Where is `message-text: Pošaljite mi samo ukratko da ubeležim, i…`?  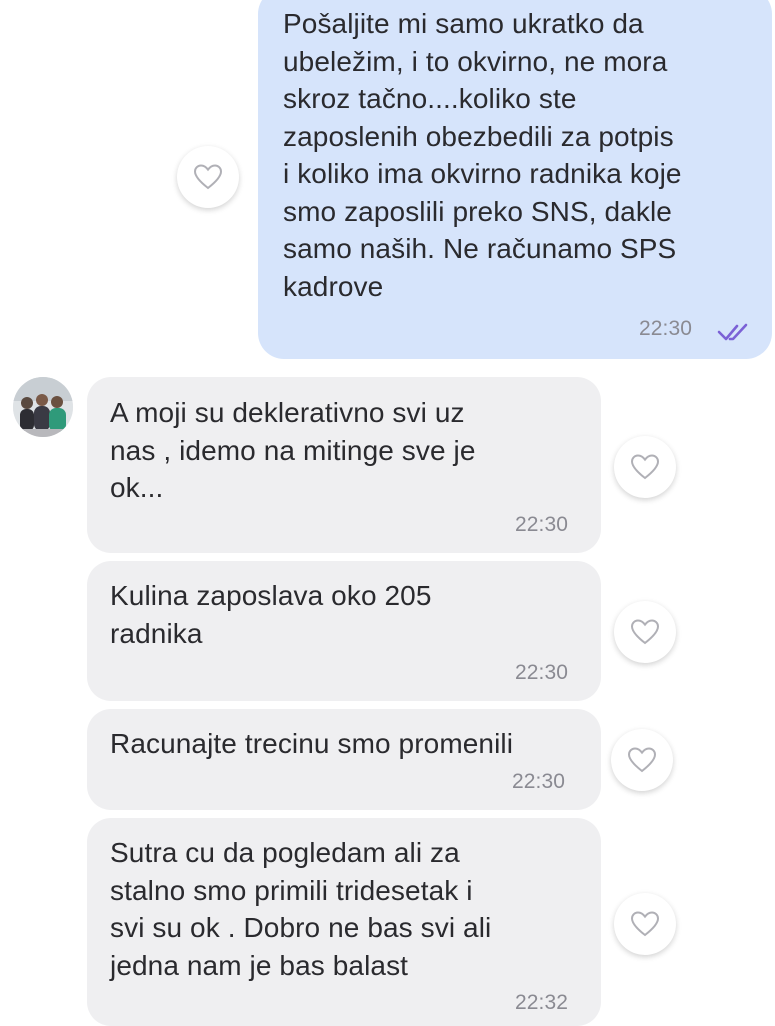 message-text: Pošaljite mi samo ukratko da ubeležim, i… is located at coordinates (482, 155).